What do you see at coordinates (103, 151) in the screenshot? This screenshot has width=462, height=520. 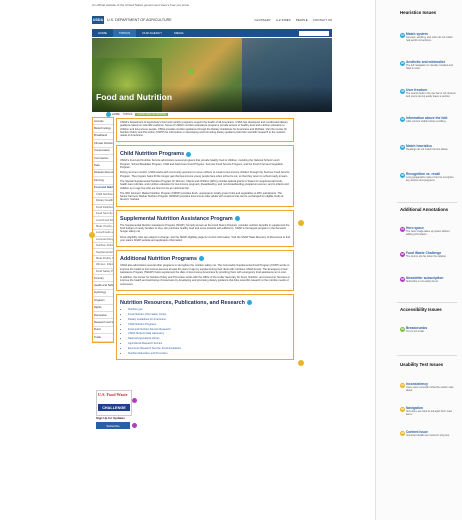 I see `sidebar-item: Conservation` at bounding box center [103, 151].